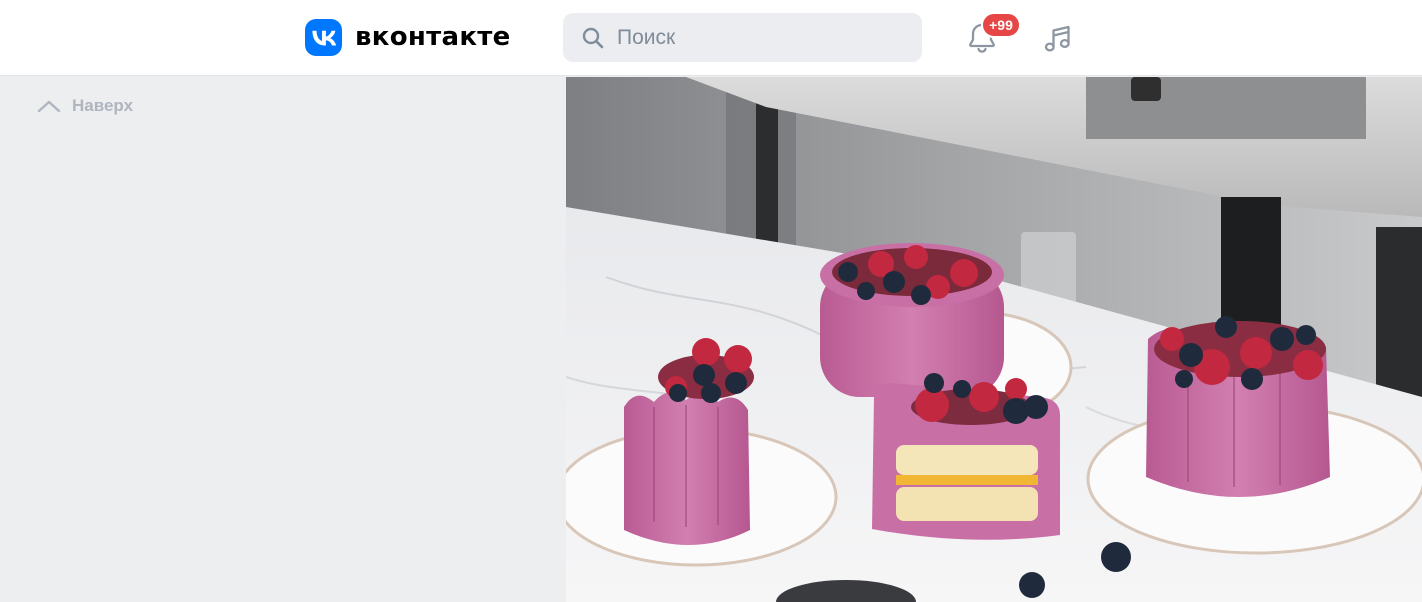 The image size is (1422, 602). Describe the element at coordinates (323, 37) in the screenshot. I see `vk-logo-icon` at that location.